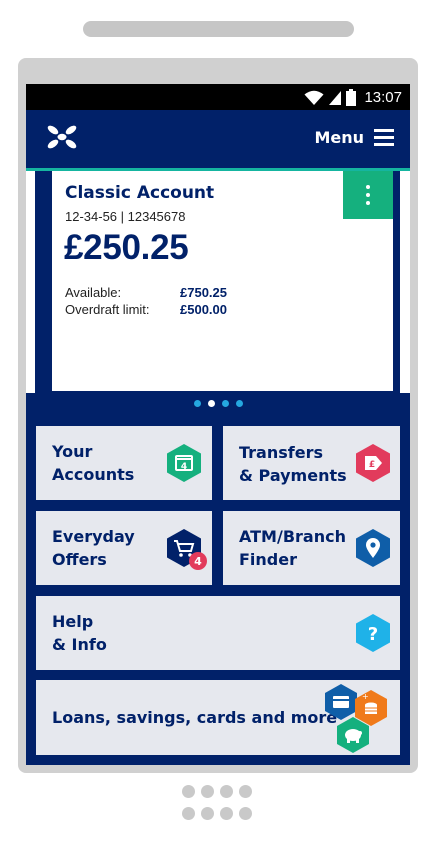  What do you see at coordinates (293, 464) in the screenshot?
I see `transfers-label: Transfers & Payments` at bounding box center [293, 464].